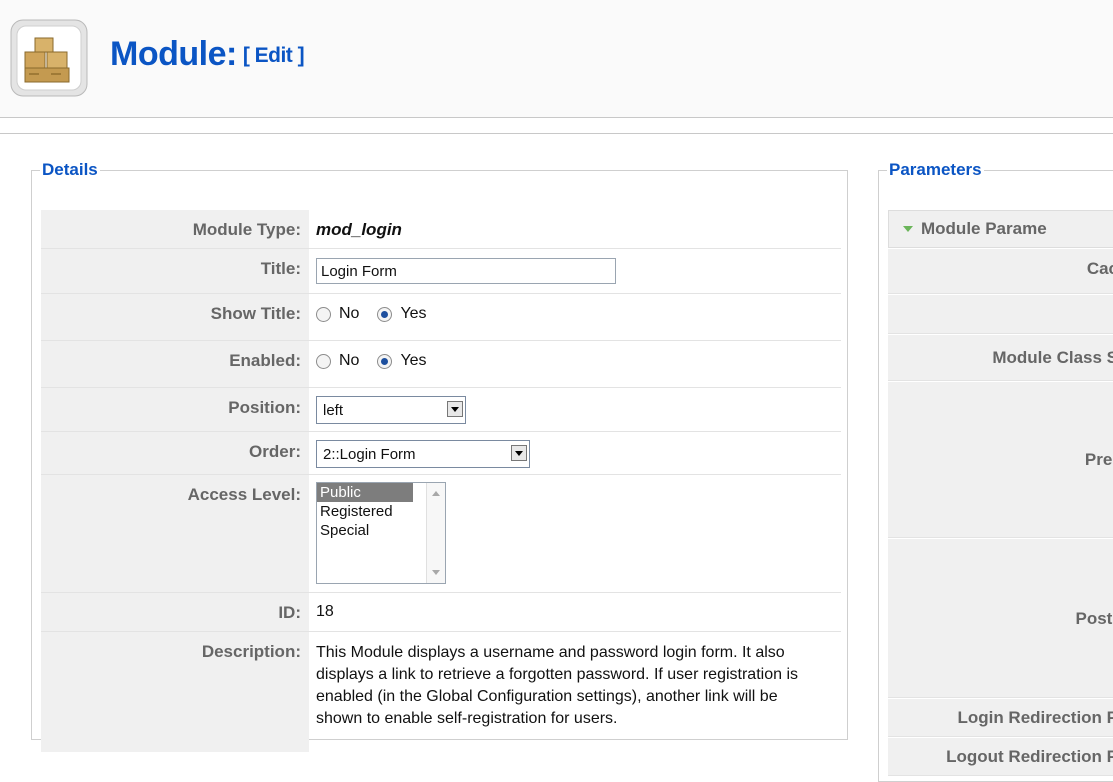 The width and height of the screenshot is (1113, 782). I want to click on title-row: Title:, so click(441, 271).